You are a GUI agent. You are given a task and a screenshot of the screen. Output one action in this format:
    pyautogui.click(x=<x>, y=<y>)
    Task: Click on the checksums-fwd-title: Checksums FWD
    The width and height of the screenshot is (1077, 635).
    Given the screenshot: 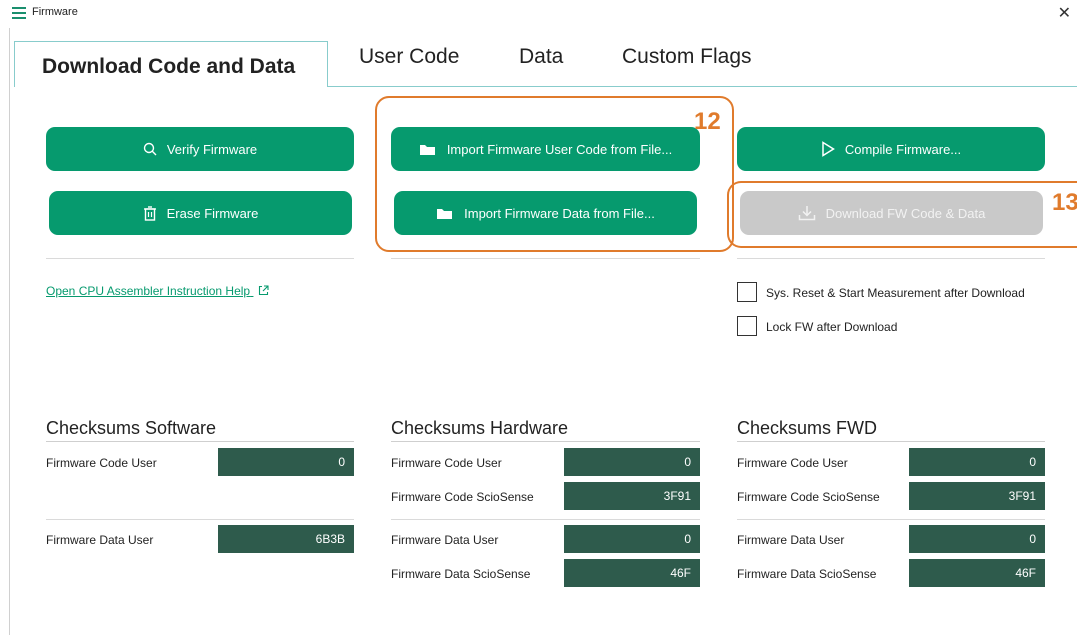 What is the action you would take?
    pyautogui.click(x=807, y=428)
    